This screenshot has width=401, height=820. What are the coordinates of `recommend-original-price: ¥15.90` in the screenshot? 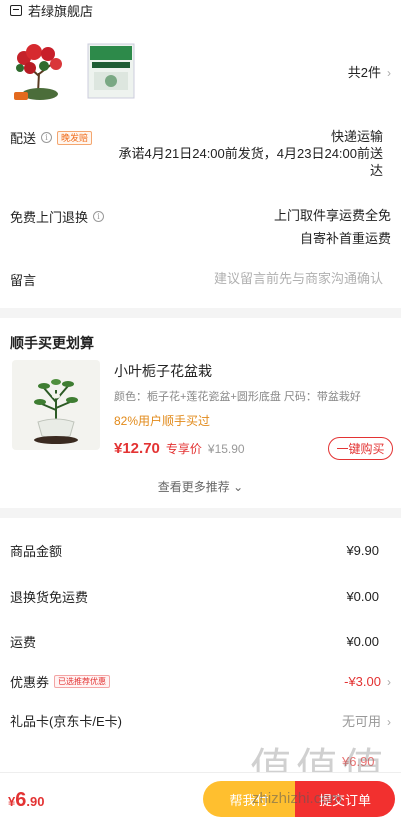 It's located at (226, 449).